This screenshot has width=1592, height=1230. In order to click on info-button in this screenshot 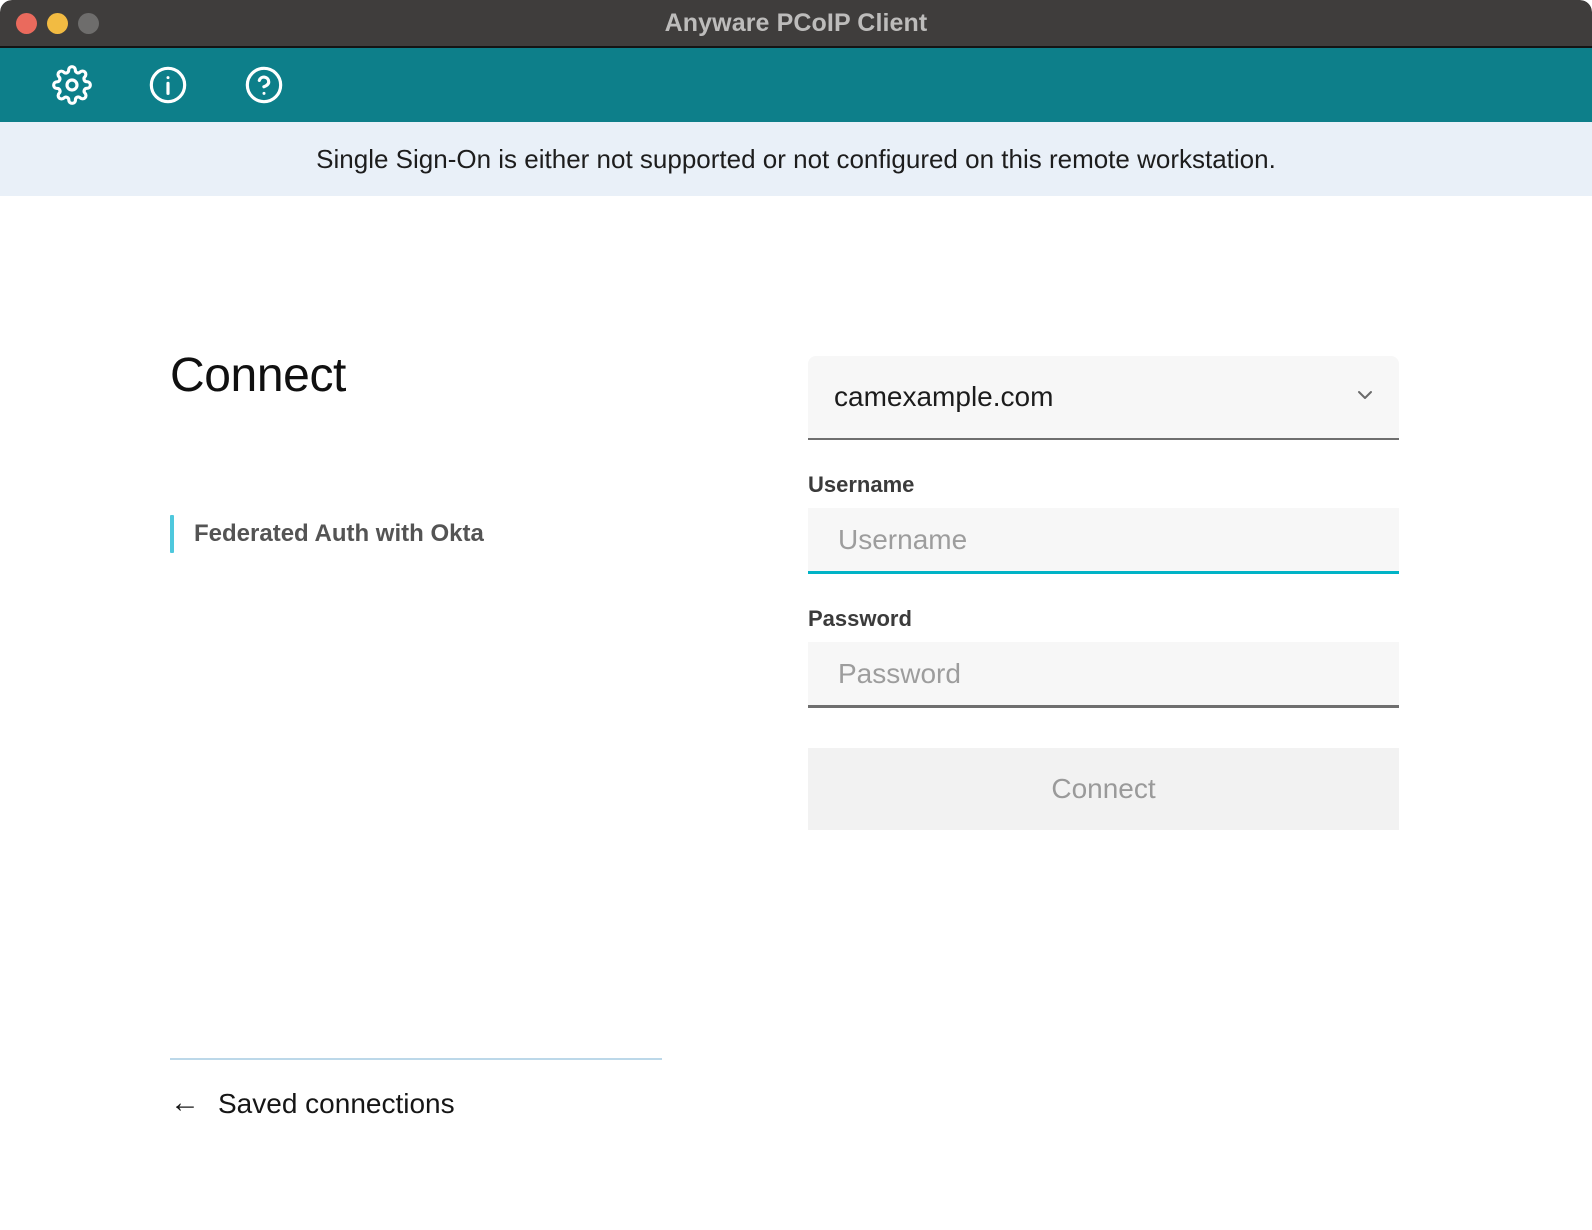, I will do `click(168, 85)`.